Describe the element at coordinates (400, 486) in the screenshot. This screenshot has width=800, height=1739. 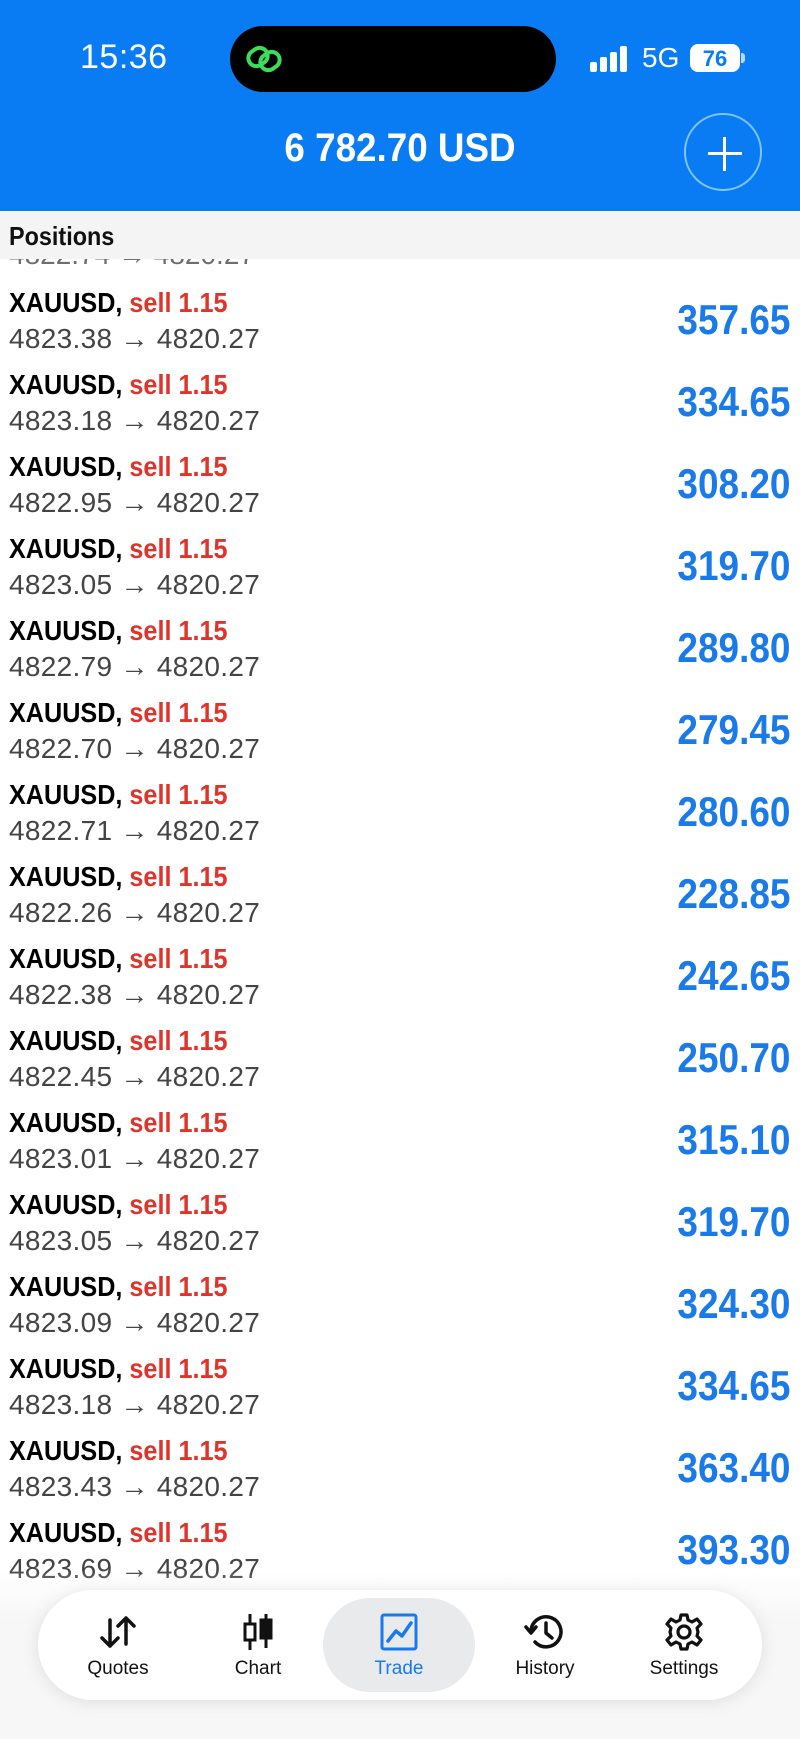
I see `position-row: XAUUSD, sell 1.15 4822.95 → 4820.27 308.20` at that location.